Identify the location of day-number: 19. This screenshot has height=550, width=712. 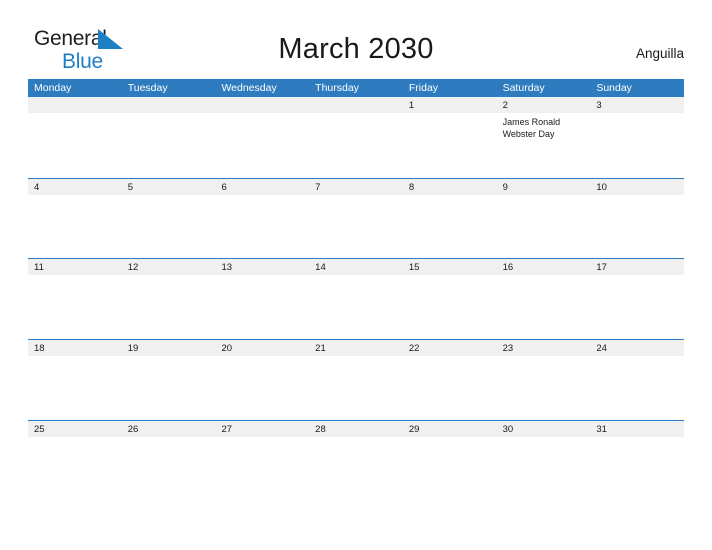
(133, 349).